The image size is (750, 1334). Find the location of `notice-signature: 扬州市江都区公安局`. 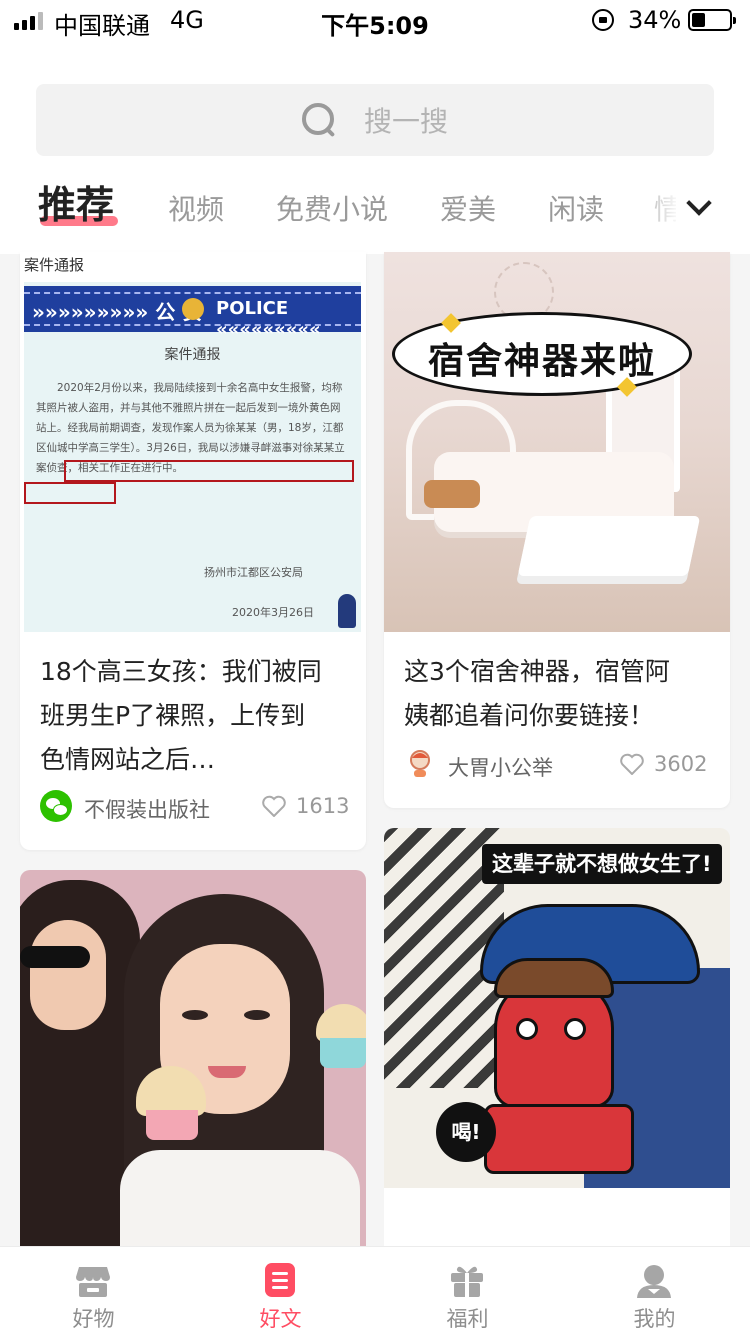

notice-signature: 扬州市江都区公安局 is located at coordinates (253, 572).